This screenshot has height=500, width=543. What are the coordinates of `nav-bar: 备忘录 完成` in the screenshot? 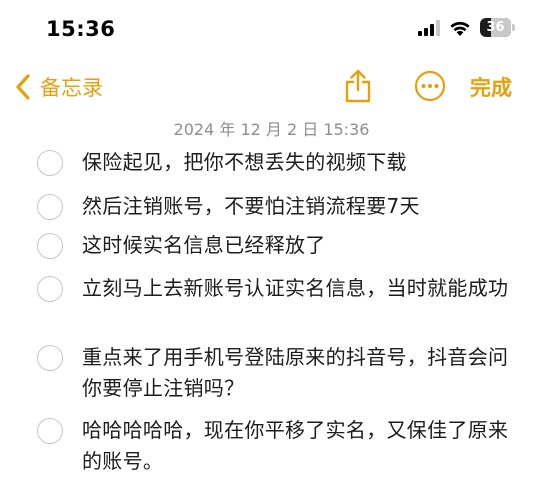 It's located at (271, 86).